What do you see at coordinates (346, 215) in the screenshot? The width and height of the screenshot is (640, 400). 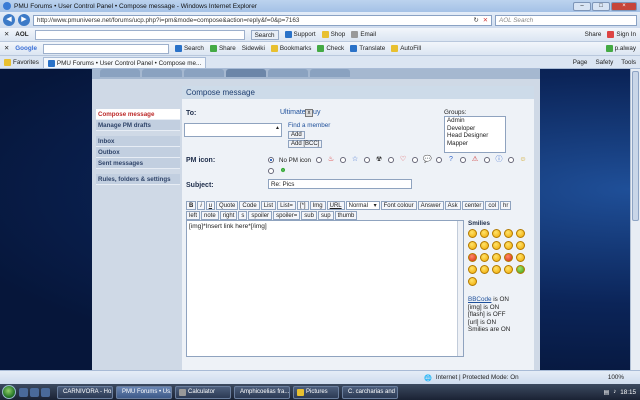 I see `thumb-button: thumb` at bounding box center [346, 215].